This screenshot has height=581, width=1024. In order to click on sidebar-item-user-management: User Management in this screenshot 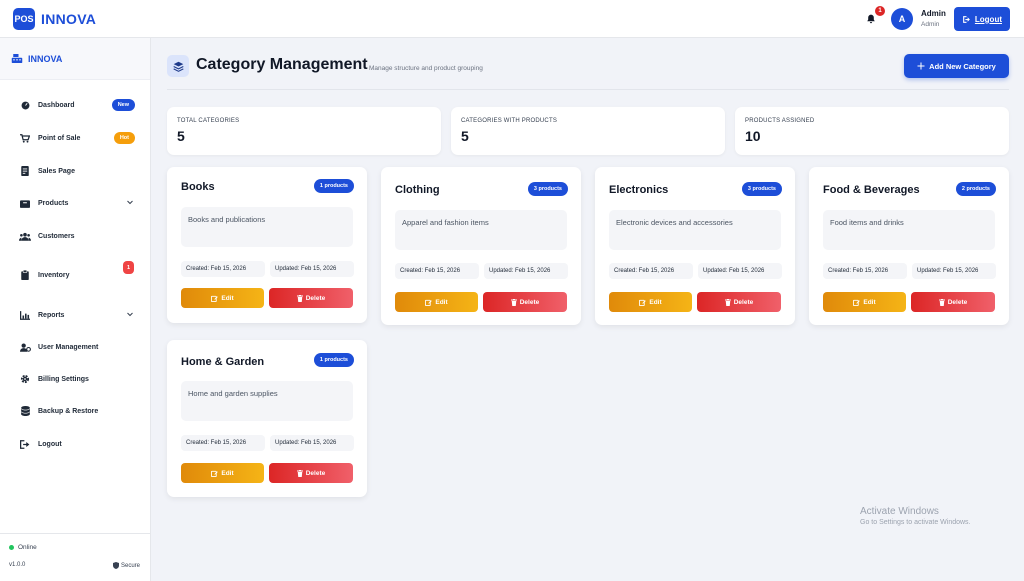, I will do `click(75, 347)`.